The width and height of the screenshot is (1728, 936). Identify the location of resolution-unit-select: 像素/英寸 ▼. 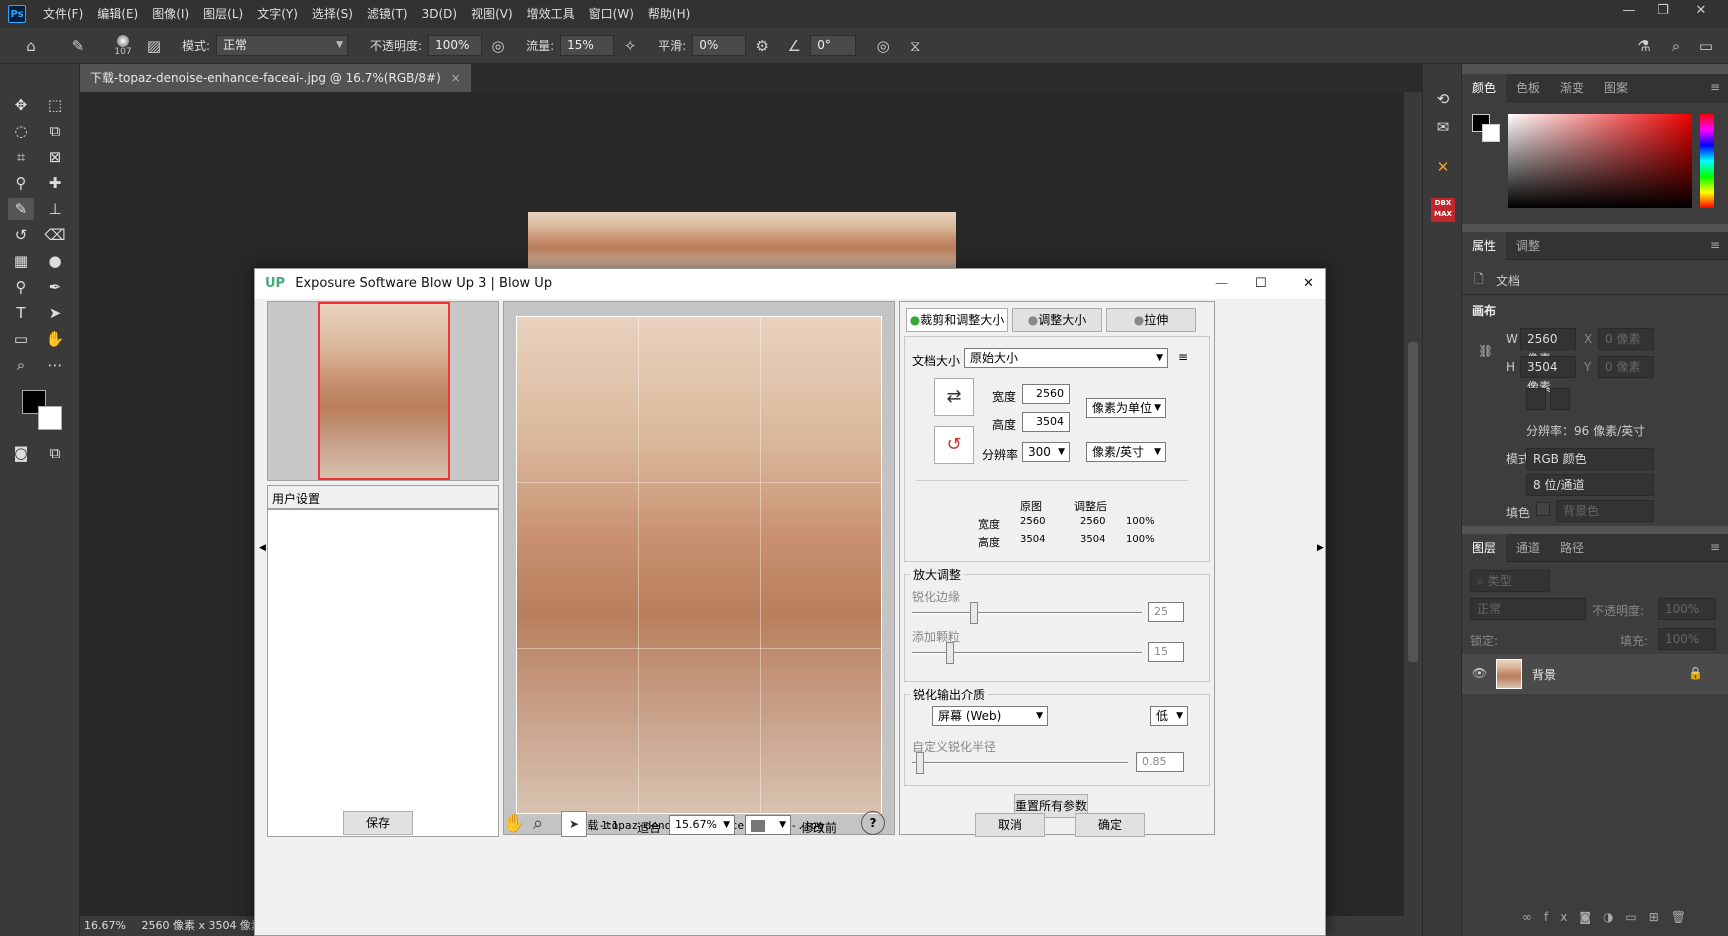
(1126, 452).